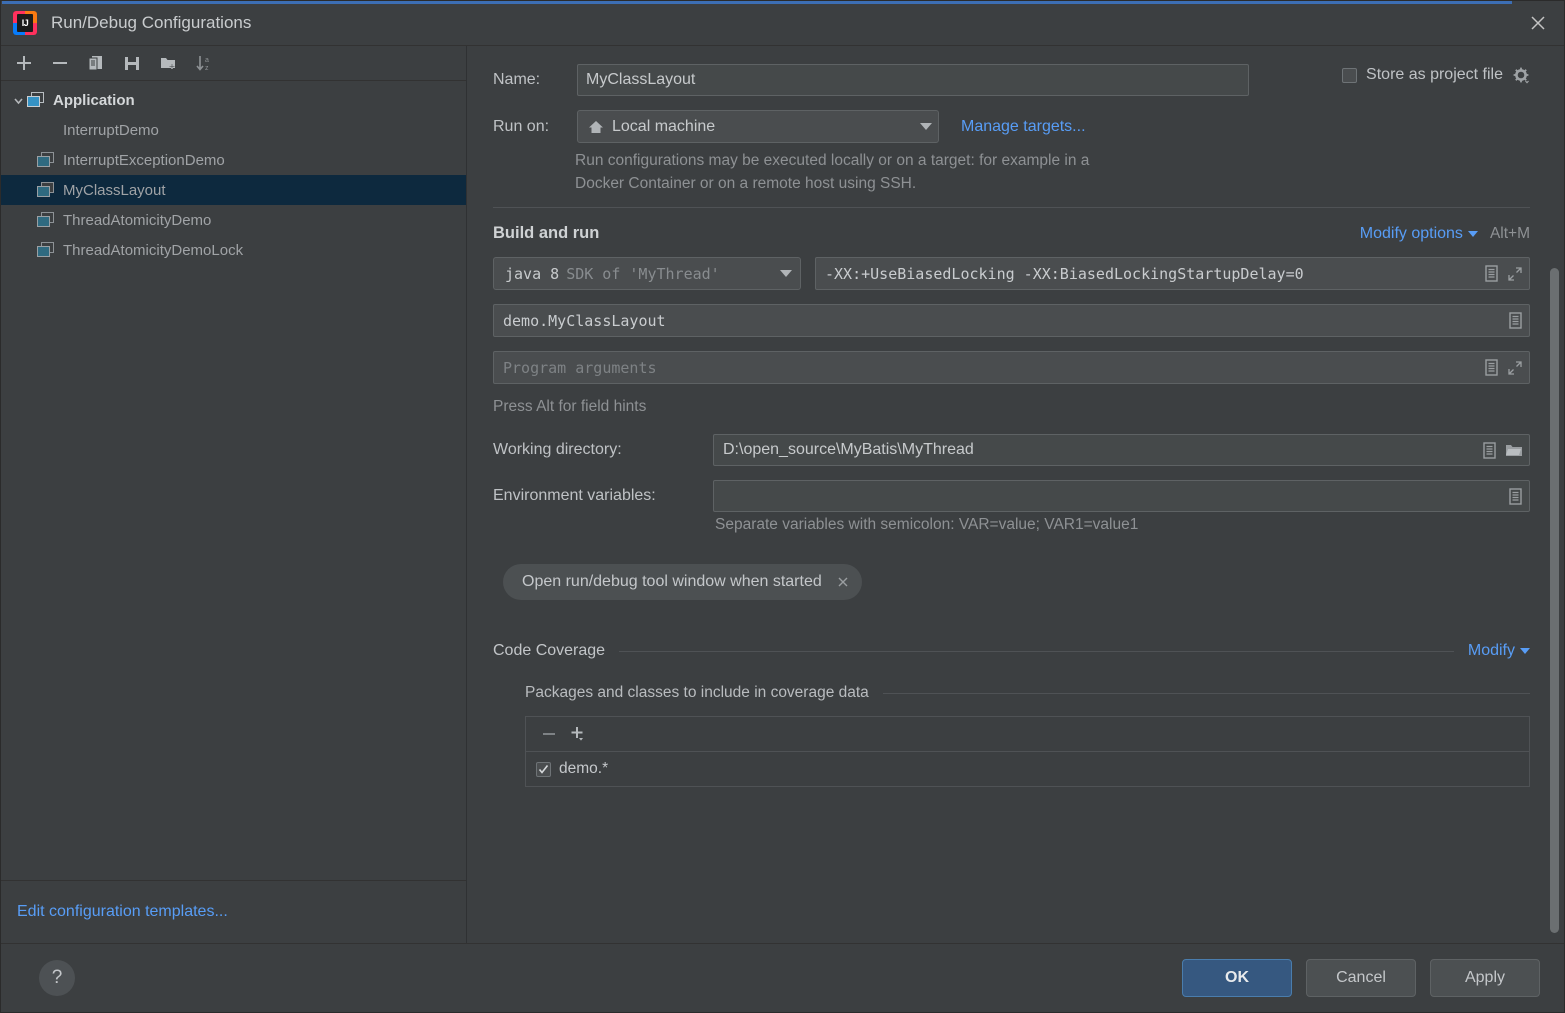 This screenshot has width=1565, height=1013. What do you see at coordinates (1485, 978) in the screenshot?
I see `apply-button: Apply` at bounding box center [1485, 978].